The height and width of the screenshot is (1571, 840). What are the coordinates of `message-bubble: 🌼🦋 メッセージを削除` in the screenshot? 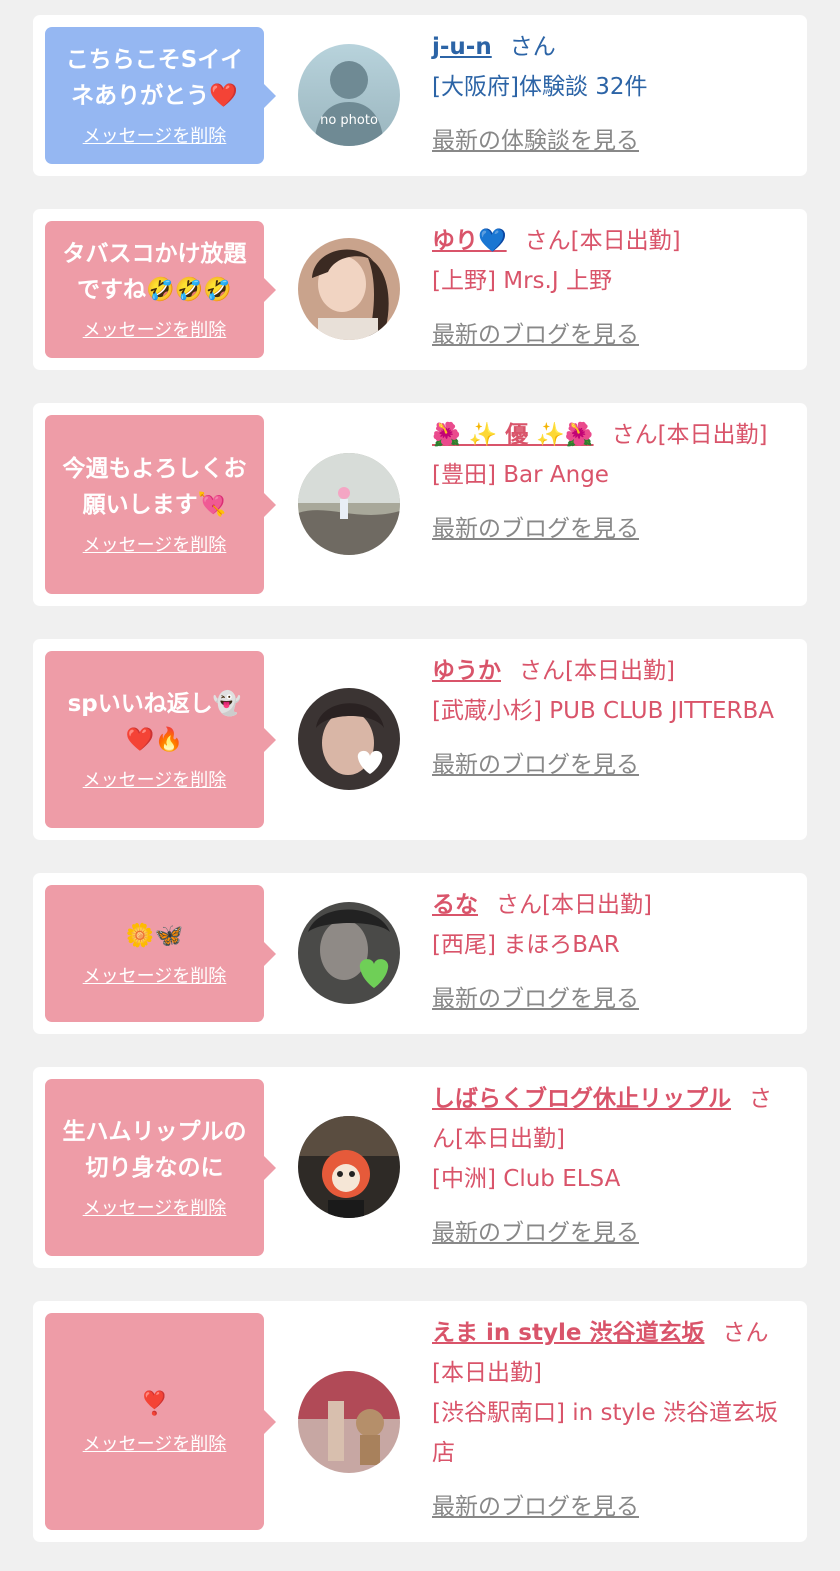 It's located at (160, 953).